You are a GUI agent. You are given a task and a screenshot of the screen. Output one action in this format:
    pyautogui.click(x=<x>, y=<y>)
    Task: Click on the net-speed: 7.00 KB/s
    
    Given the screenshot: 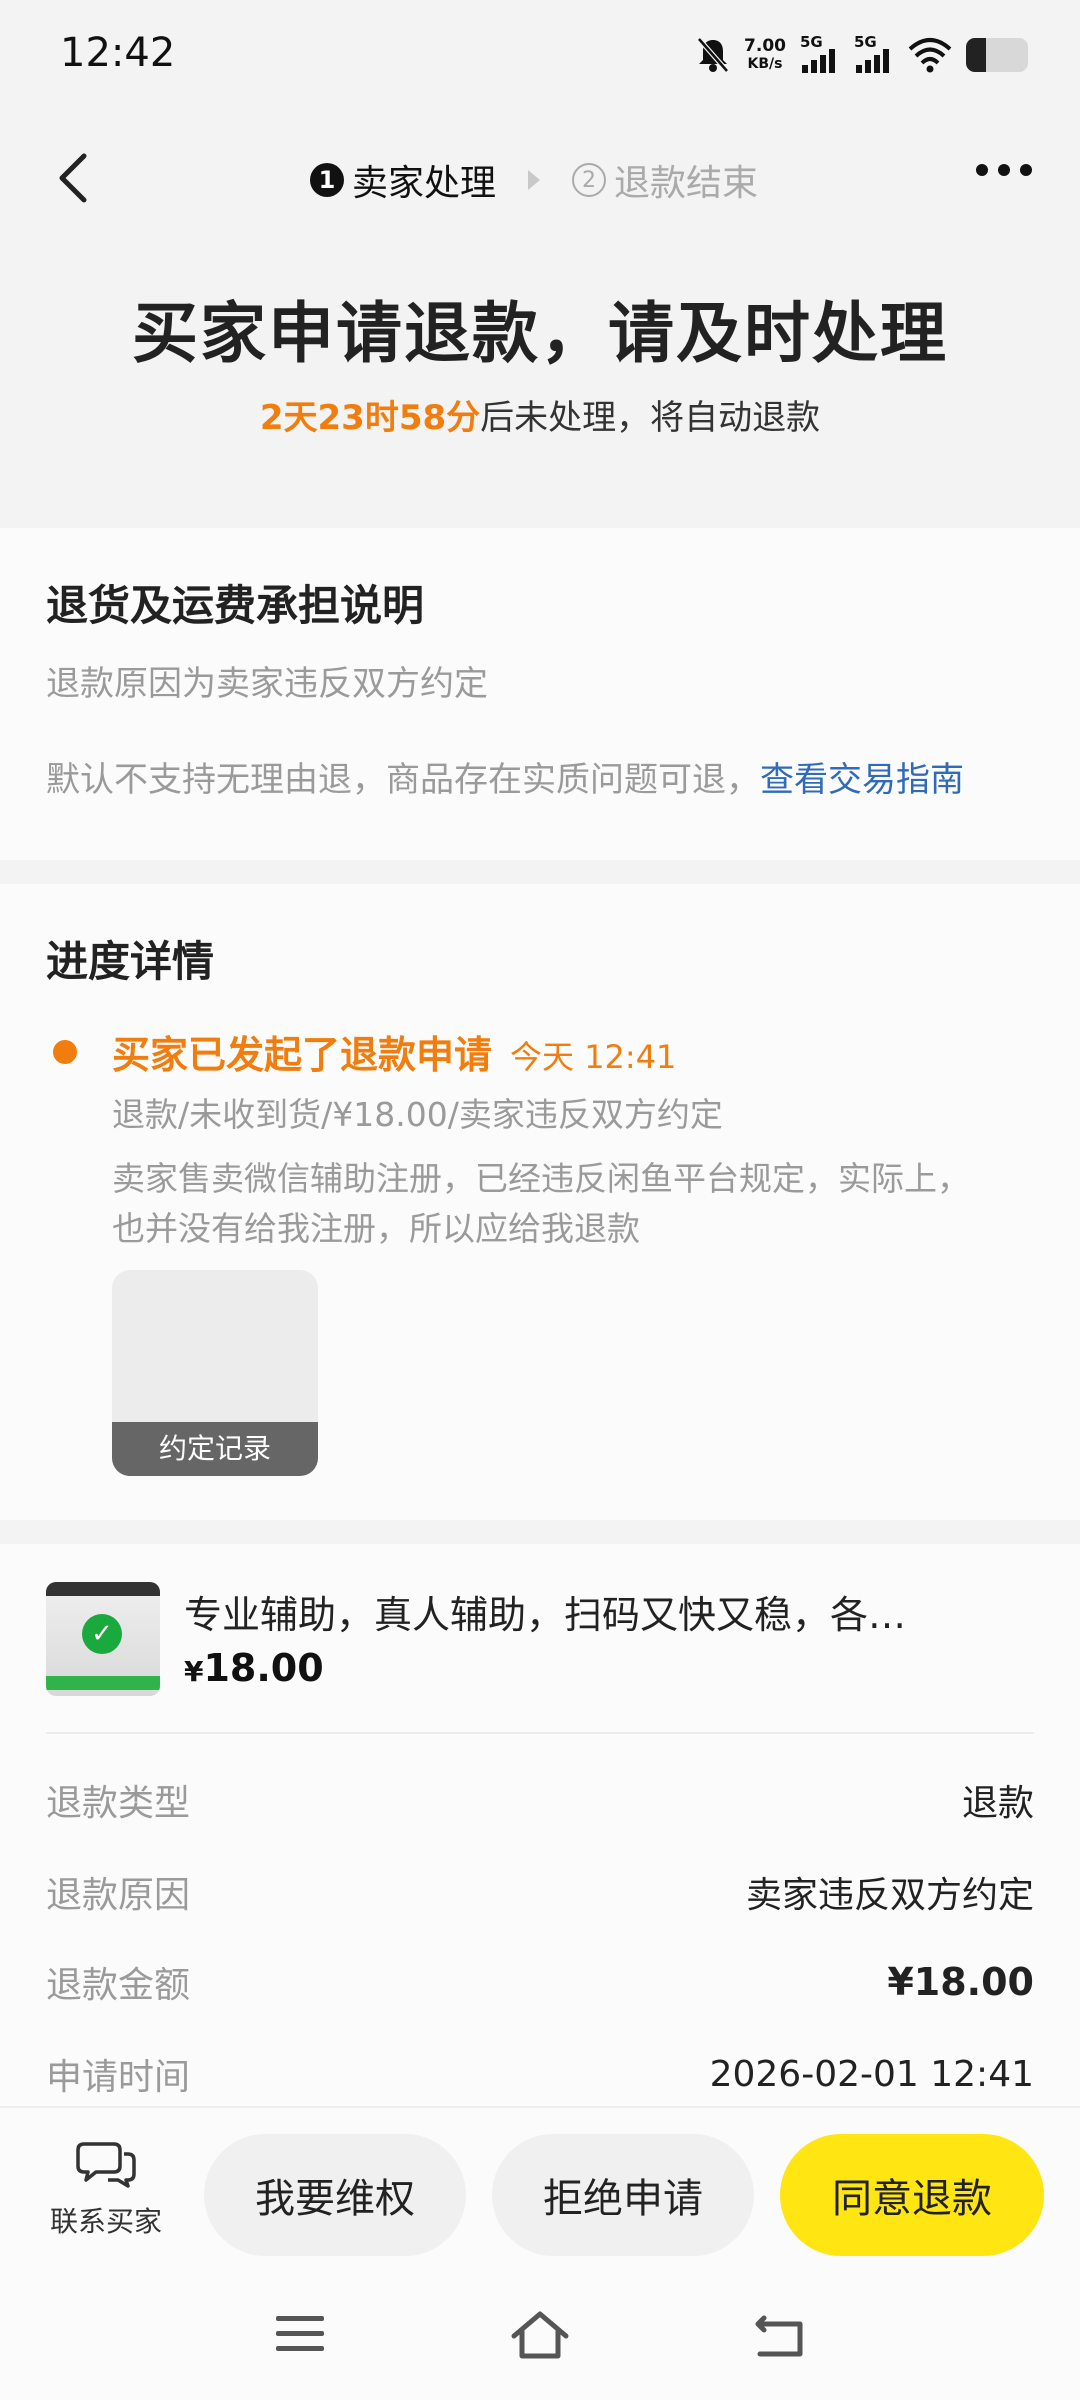 What is the action you would take?
    pyautogui.click(x=765, y=55)
    